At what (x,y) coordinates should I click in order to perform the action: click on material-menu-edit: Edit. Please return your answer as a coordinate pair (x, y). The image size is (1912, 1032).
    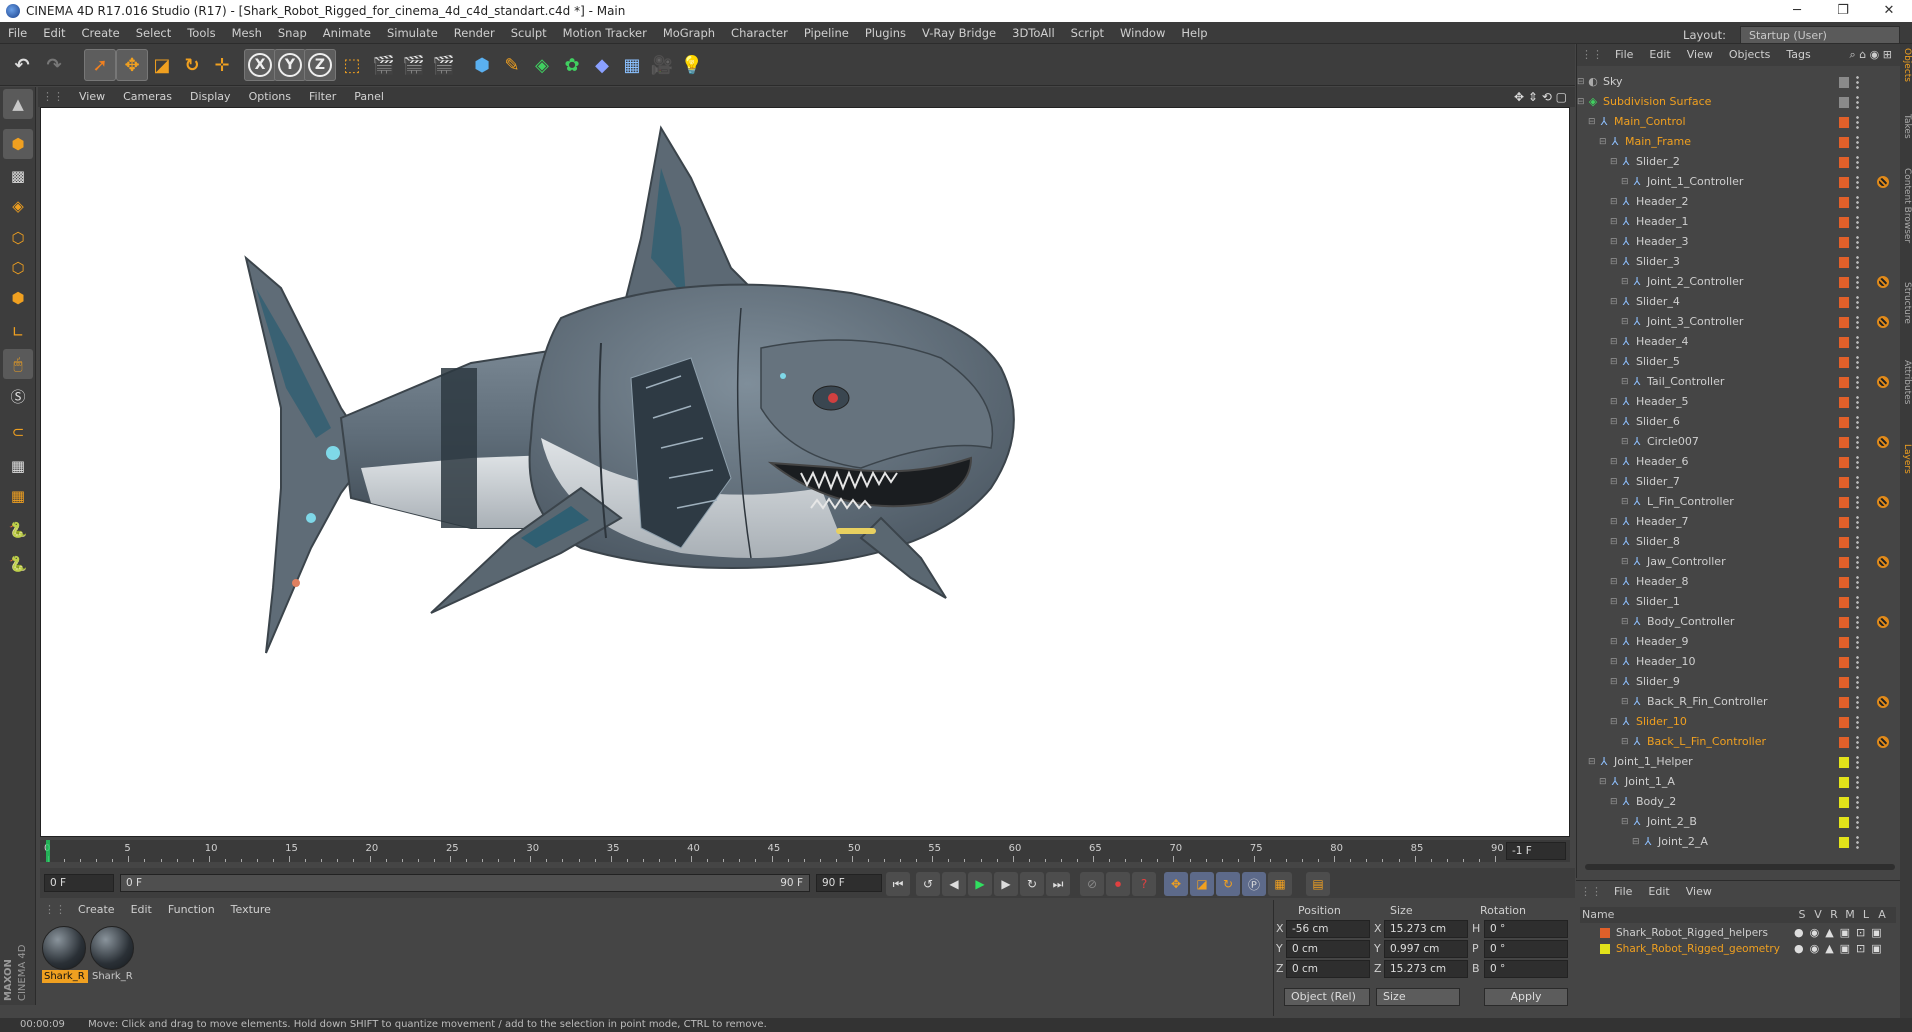
    Looking at the image, I should click on (141, 910).